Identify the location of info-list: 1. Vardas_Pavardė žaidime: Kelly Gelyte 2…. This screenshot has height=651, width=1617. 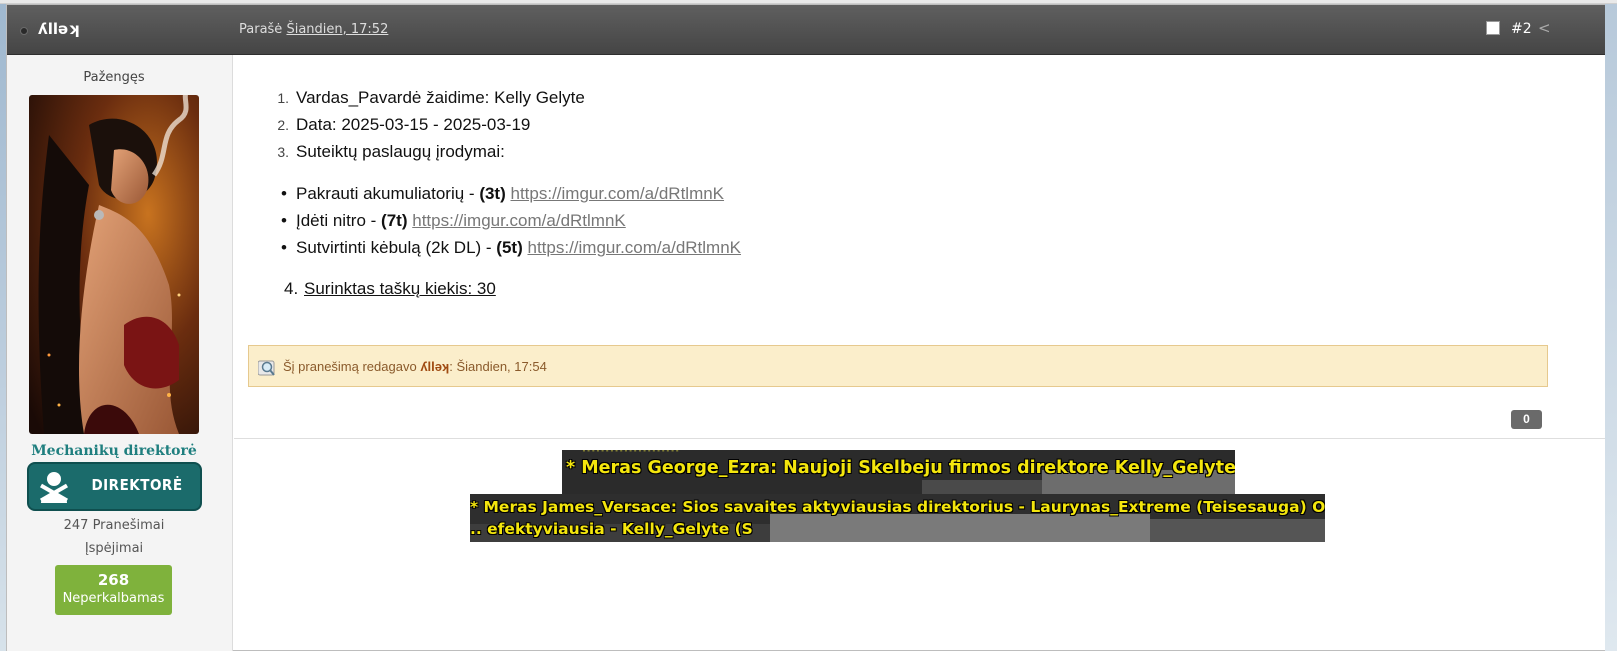
(429, 127).